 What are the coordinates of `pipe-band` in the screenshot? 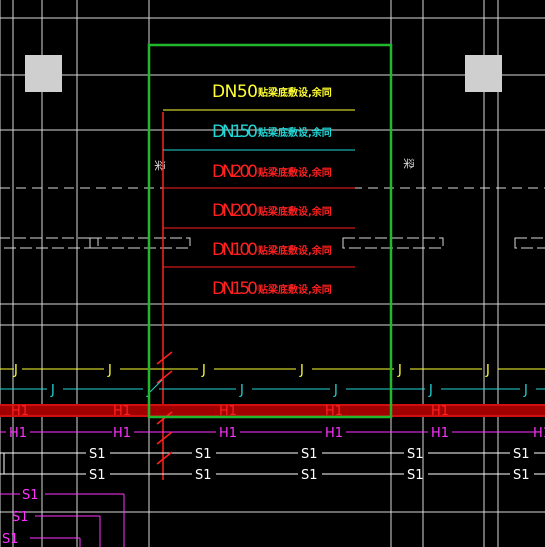 It's located at (272, 410).